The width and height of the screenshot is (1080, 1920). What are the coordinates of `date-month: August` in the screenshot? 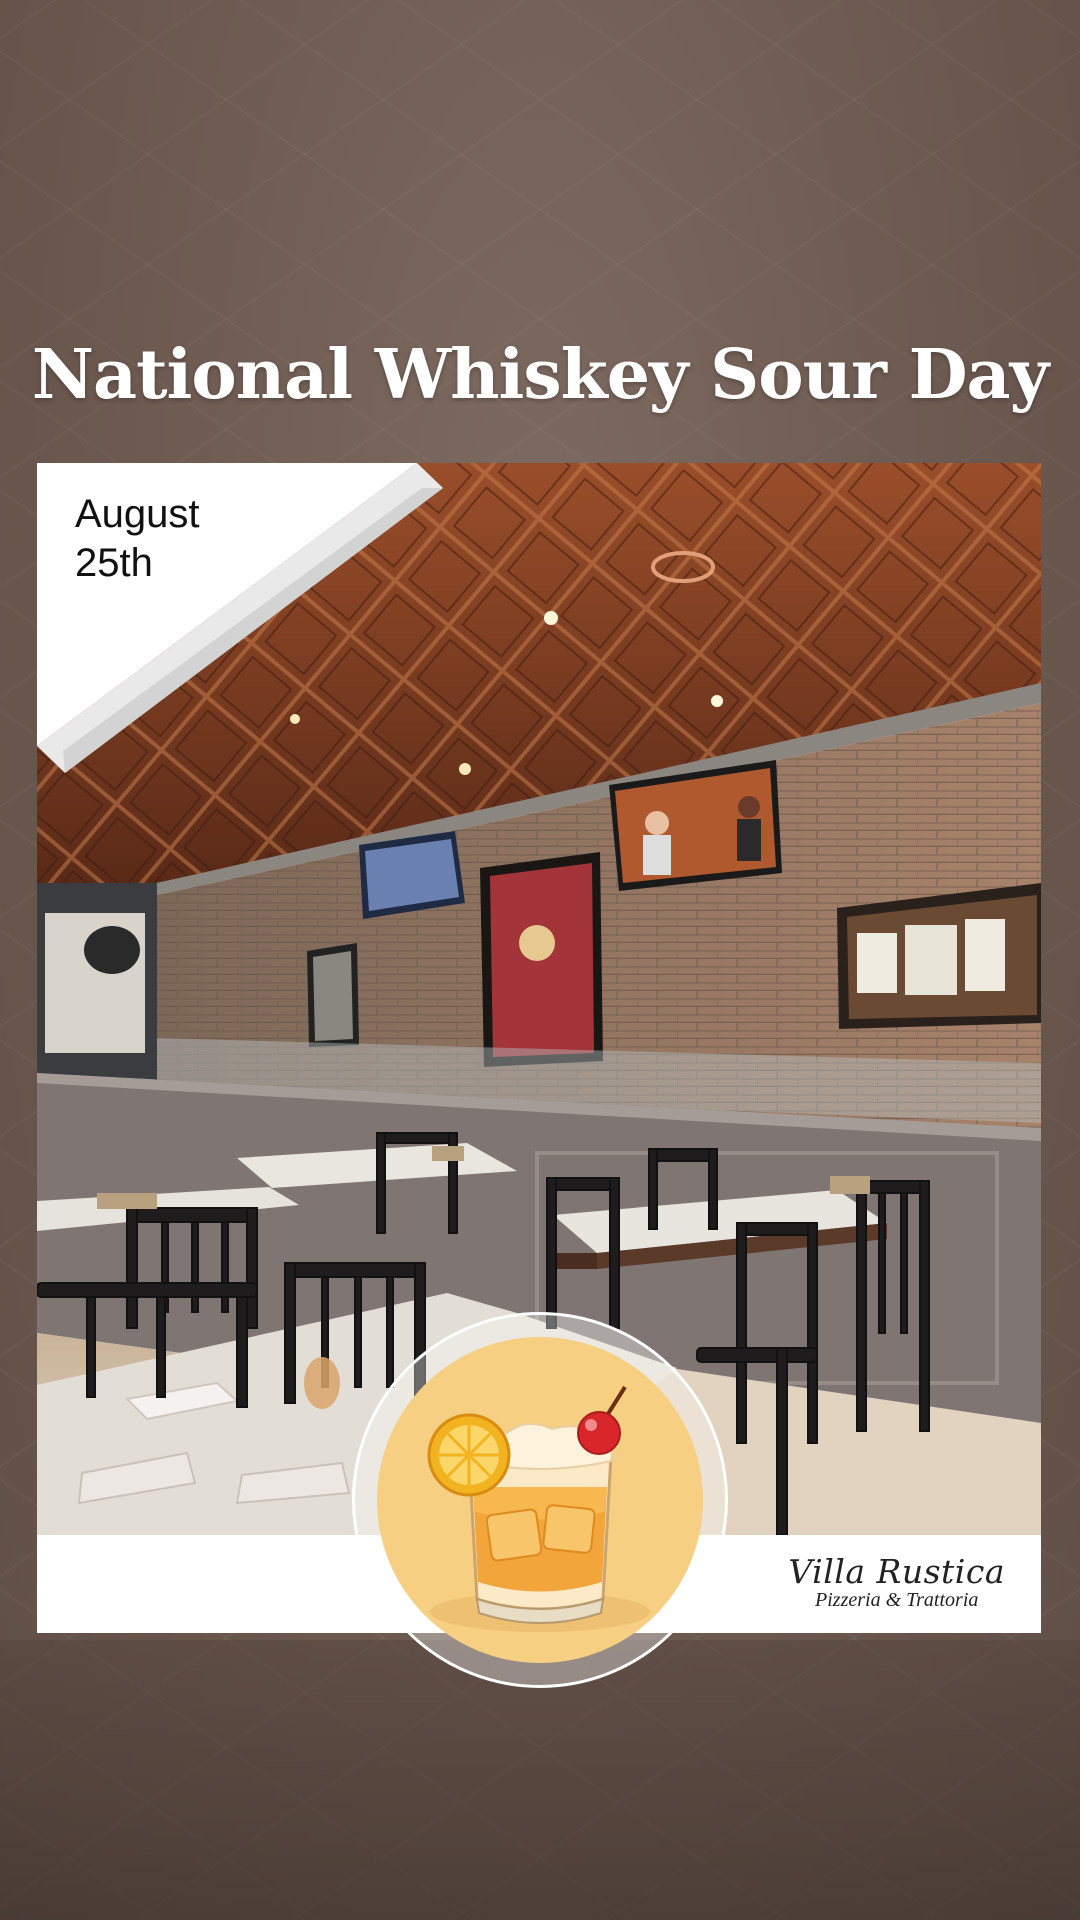 It's located at (137, 514).